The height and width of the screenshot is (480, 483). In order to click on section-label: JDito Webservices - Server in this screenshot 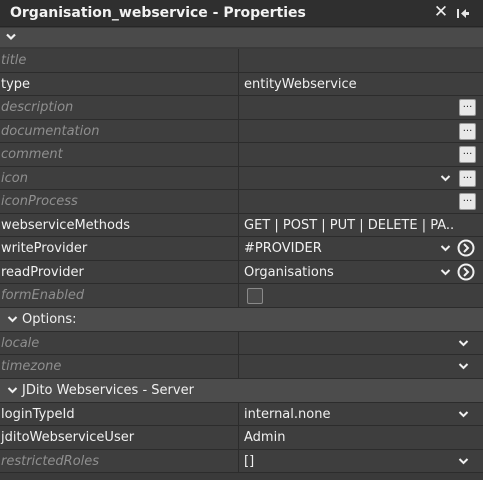, I will do `click(108, 390)`.